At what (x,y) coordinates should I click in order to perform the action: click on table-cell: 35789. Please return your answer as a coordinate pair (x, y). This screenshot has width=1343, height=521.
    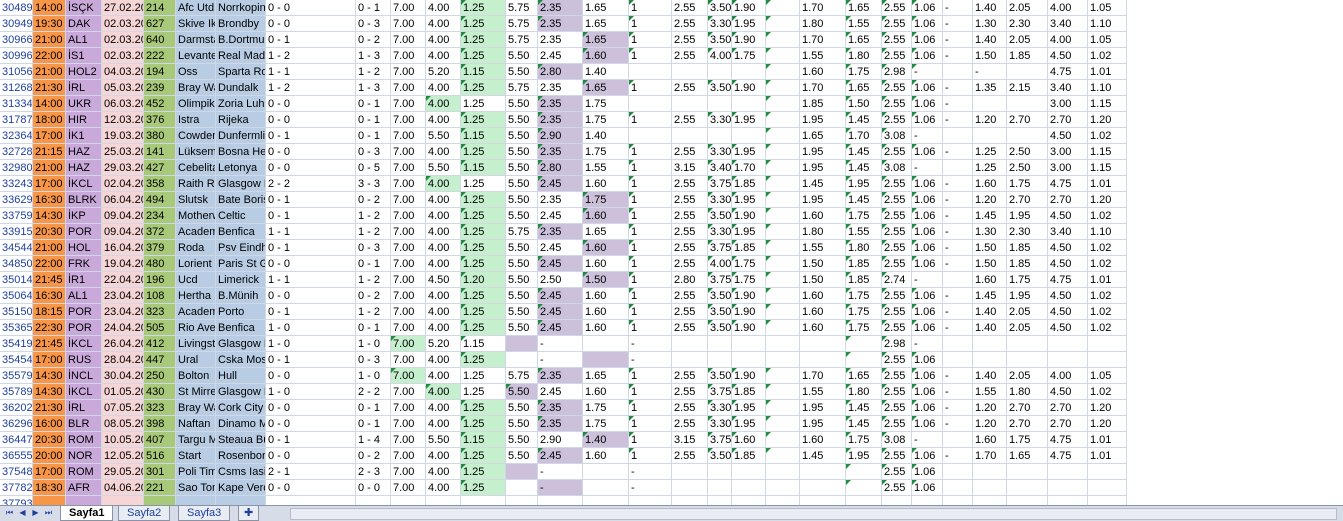
    Looking at the image, I should click on (16, 392).